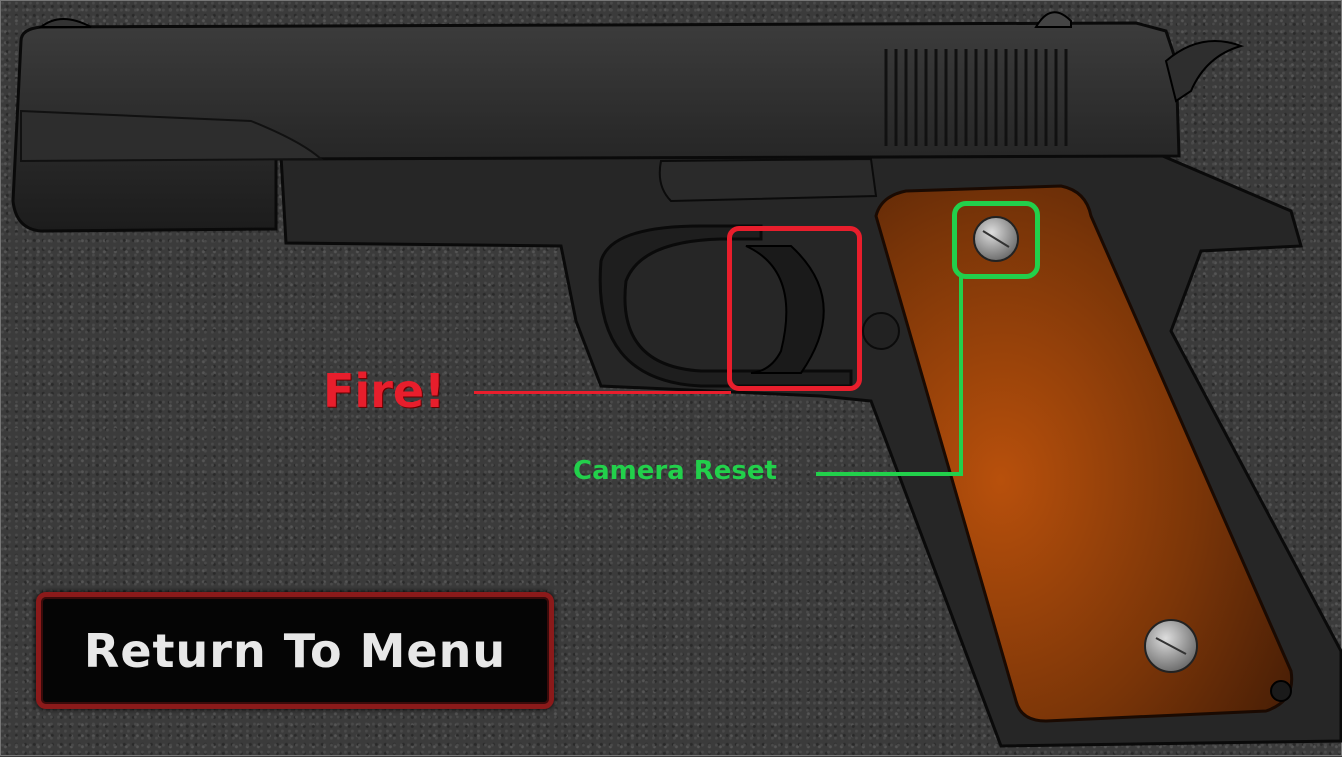  What do you see at coordinates (384, 391) in the screenshot?
I see `fire-label: Fire!` at bounding box center [384, 391].